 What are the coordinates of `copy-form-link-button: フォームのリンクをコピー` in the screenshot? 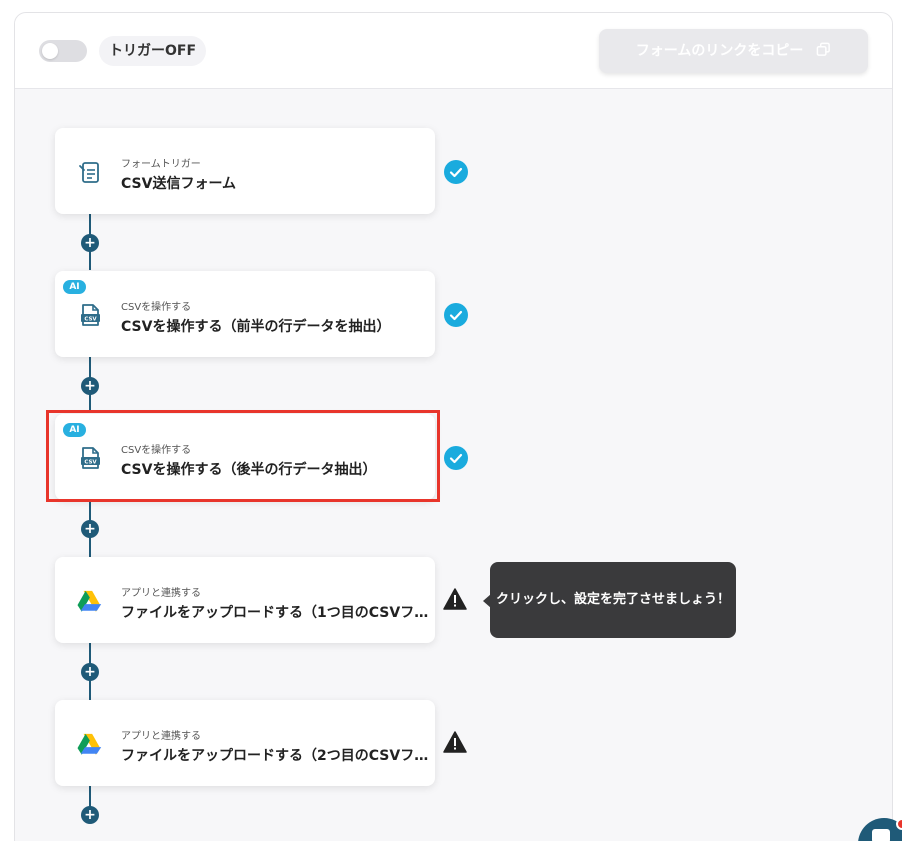 It's located at (733, 51).